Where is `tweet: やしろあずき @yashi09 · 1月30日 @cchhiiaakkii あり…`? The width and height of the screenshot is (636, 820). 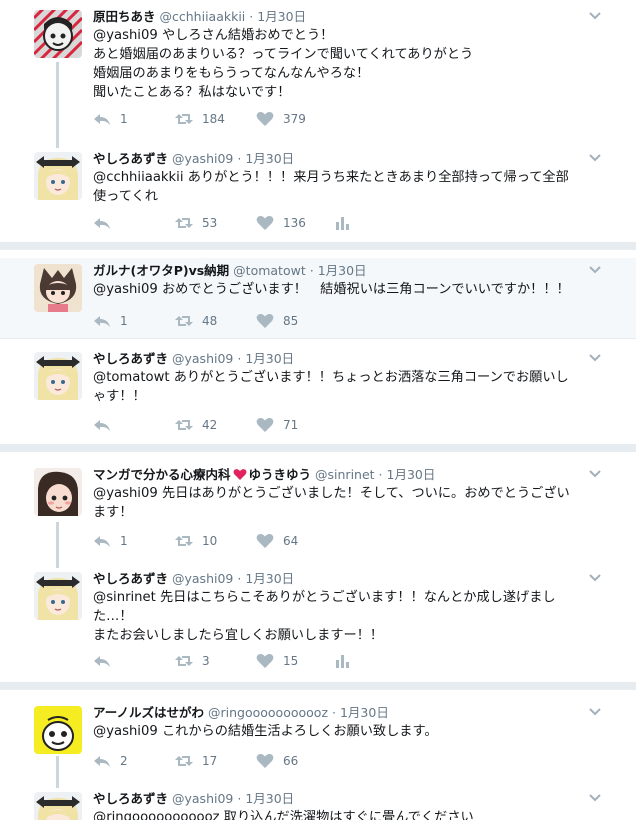
tweet: やしろあずき @yashi09 · 1月30日 @cchhiiaakkii あり… is located at coordinates (318, 193).